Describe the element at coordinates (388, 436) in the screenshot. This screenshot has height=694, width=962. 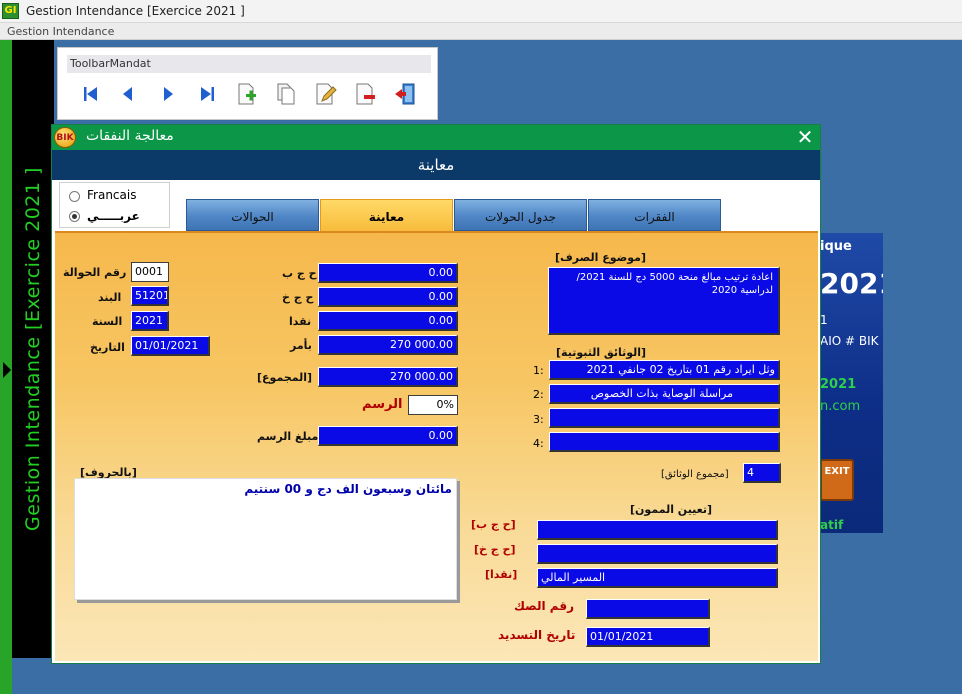
I see `tax-amount-field: 0.00` at that location.